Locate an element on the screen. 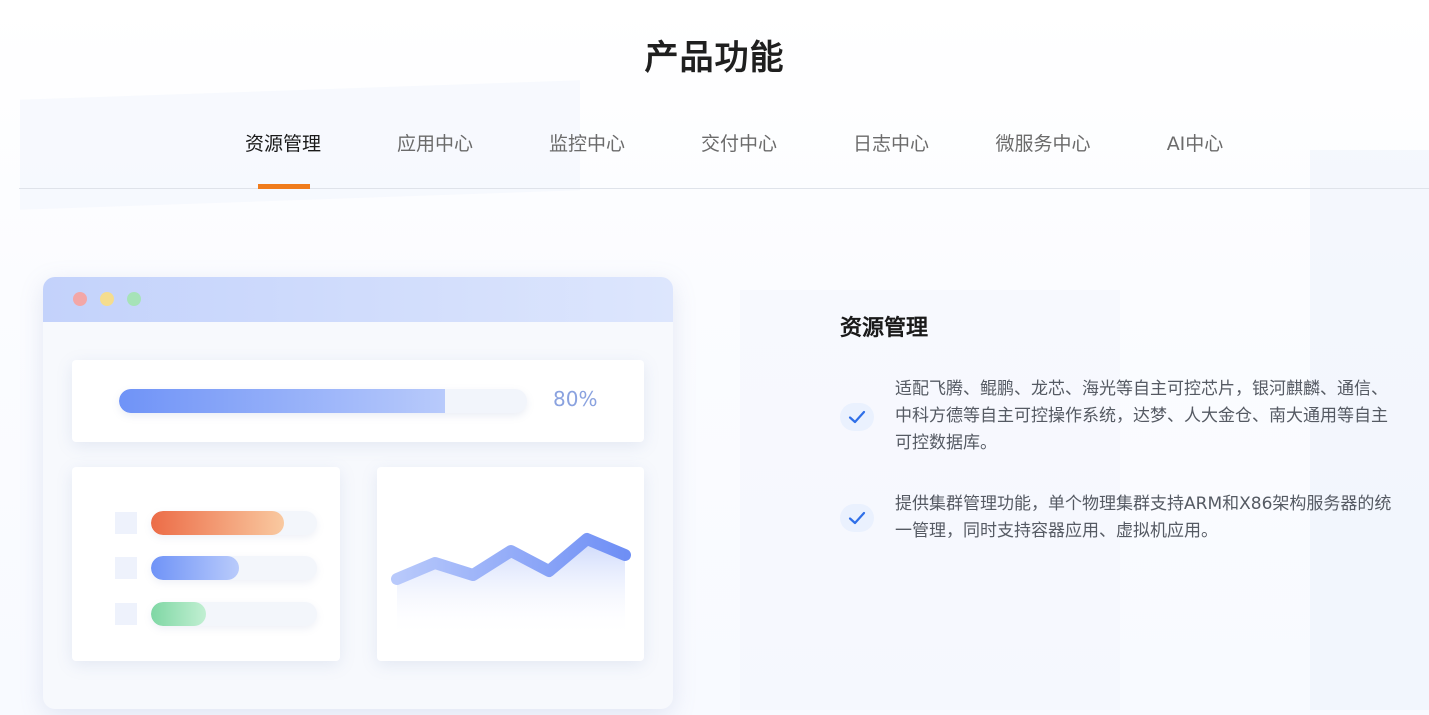 This screenshot has height=715, width=1429. progress-bar-fill is located at coordinates (282, 401).